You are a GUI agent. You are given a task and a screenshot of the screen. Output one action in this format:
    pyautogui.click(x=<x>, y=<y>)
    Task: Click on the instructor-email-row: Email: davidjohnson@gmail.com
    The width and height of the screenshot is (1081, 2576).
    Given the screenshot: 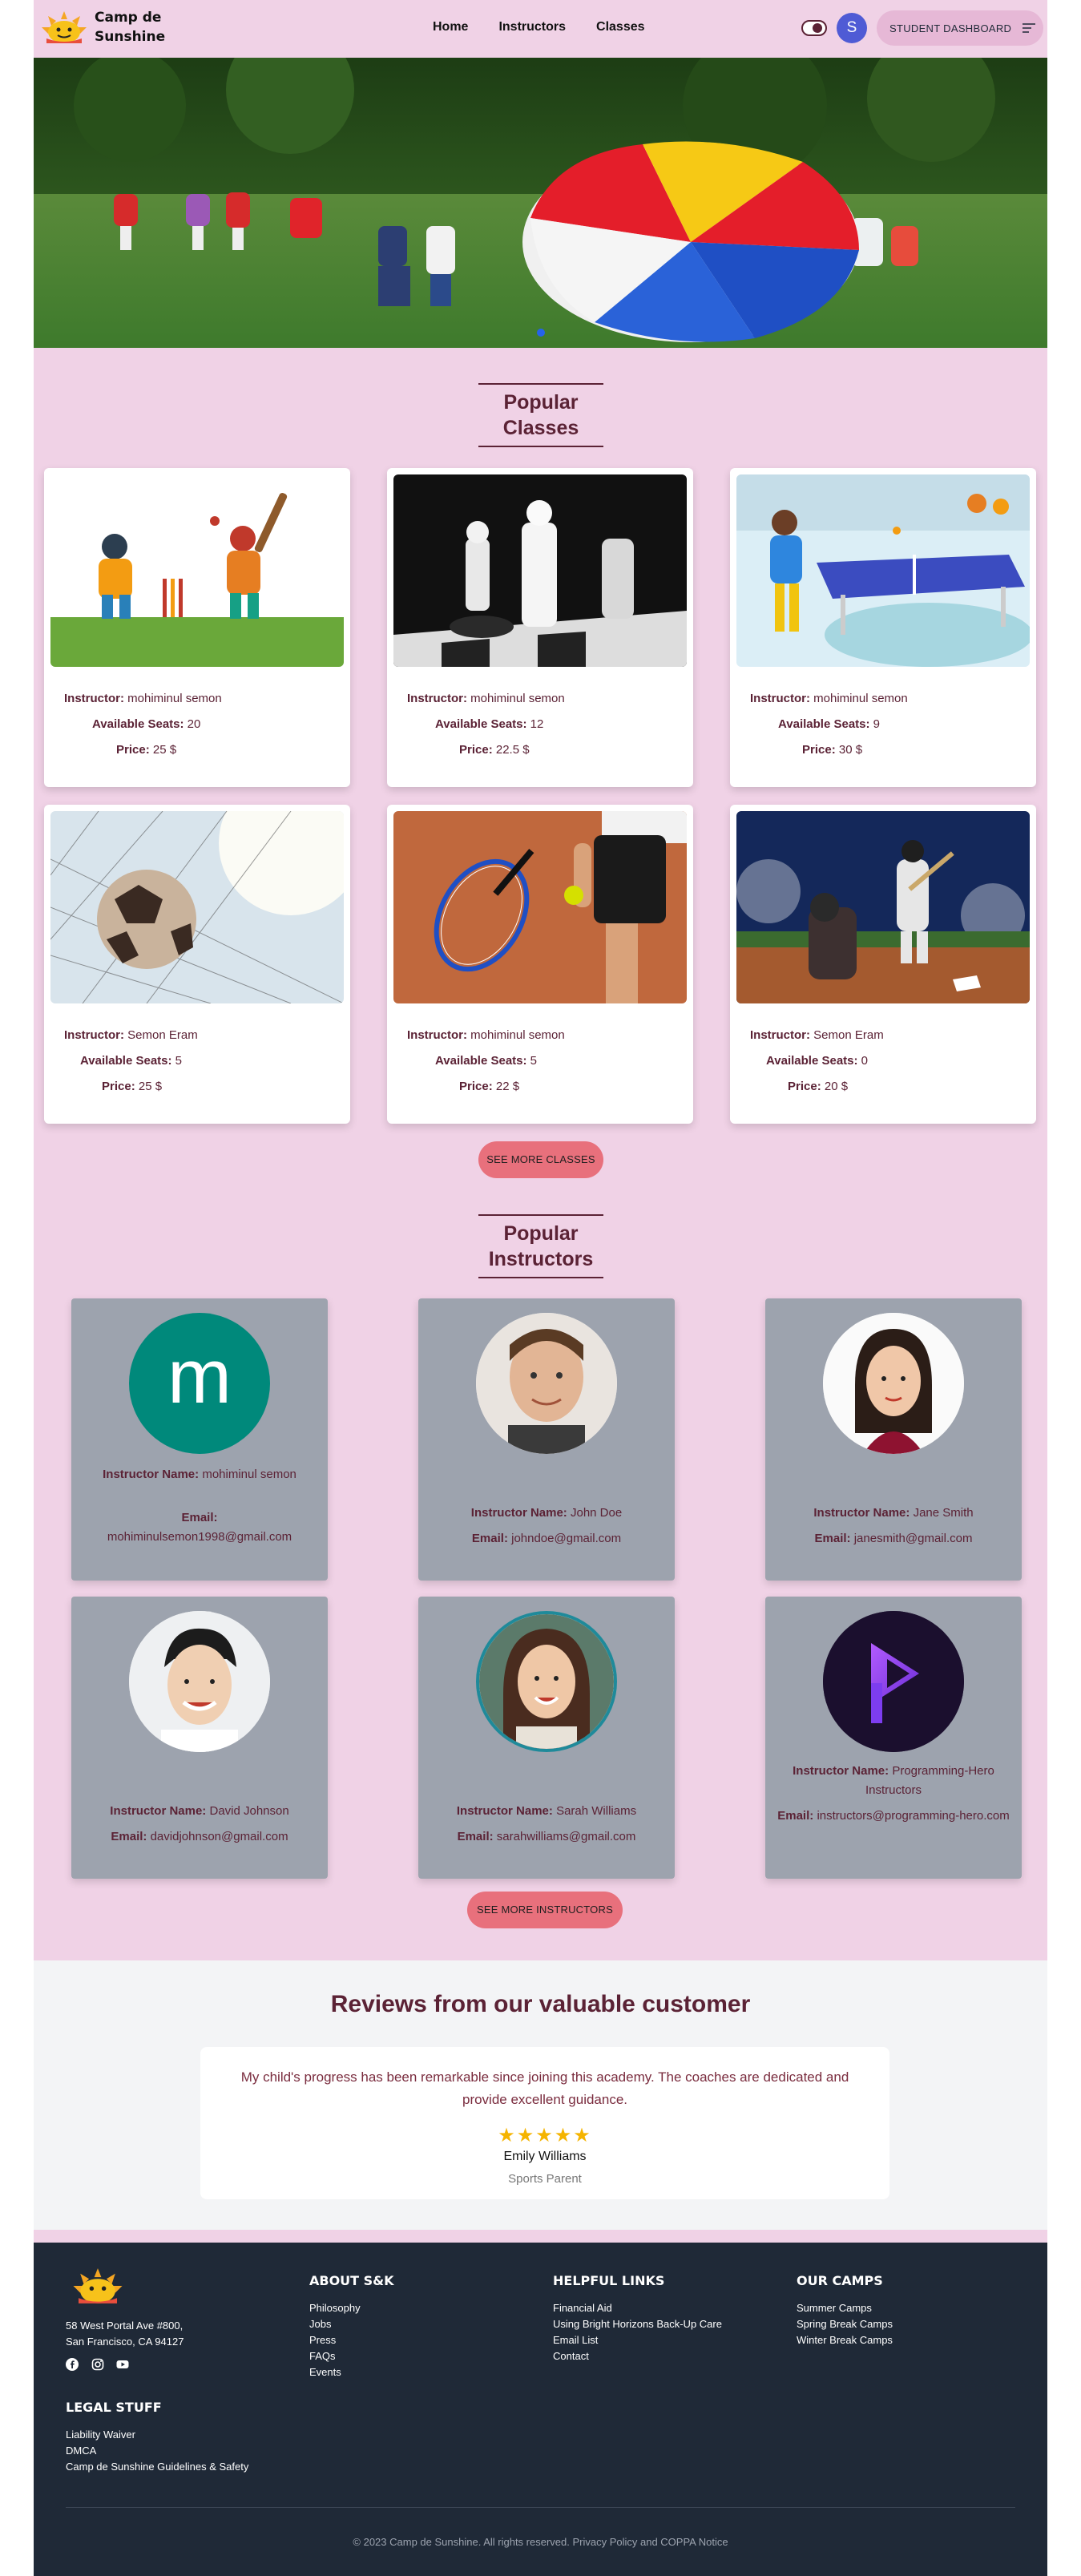 What is the action you would take?
    pyautogui.click(x=200, y=1837)
    